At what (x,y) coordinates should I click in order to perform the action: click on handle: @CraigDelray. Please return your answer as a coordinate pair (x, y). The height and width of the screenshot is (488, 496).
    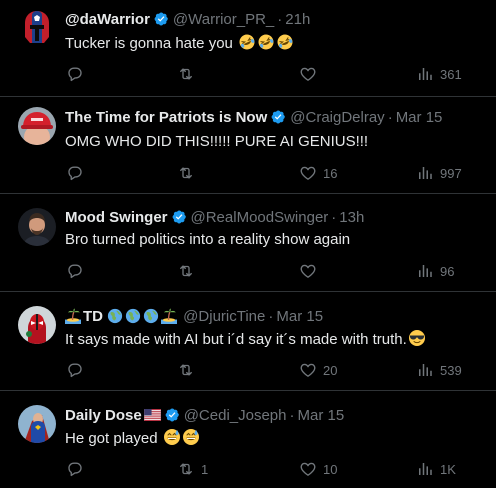
    Looking at the image, I should click on (337, 117).